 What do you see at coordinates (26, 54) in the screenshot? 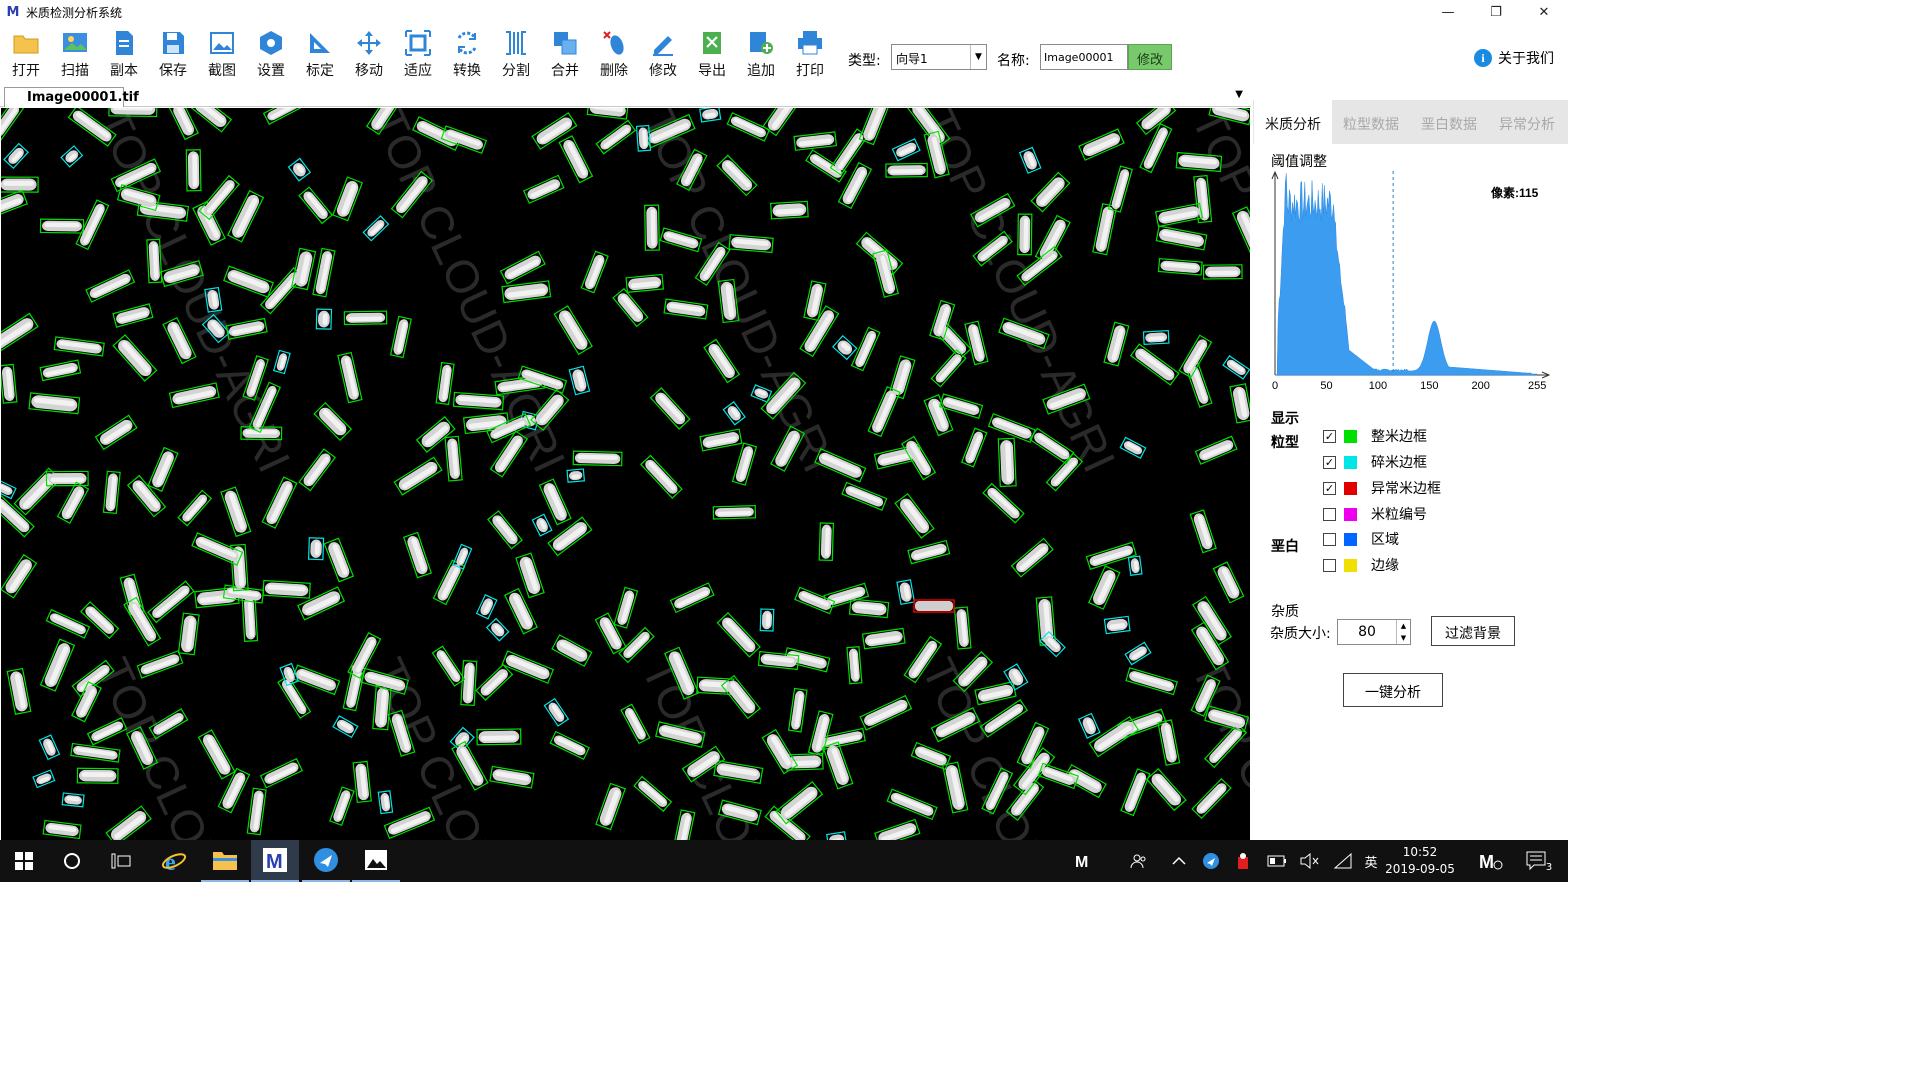
I see `open-button: 打开` at bounding box center [26, 54].